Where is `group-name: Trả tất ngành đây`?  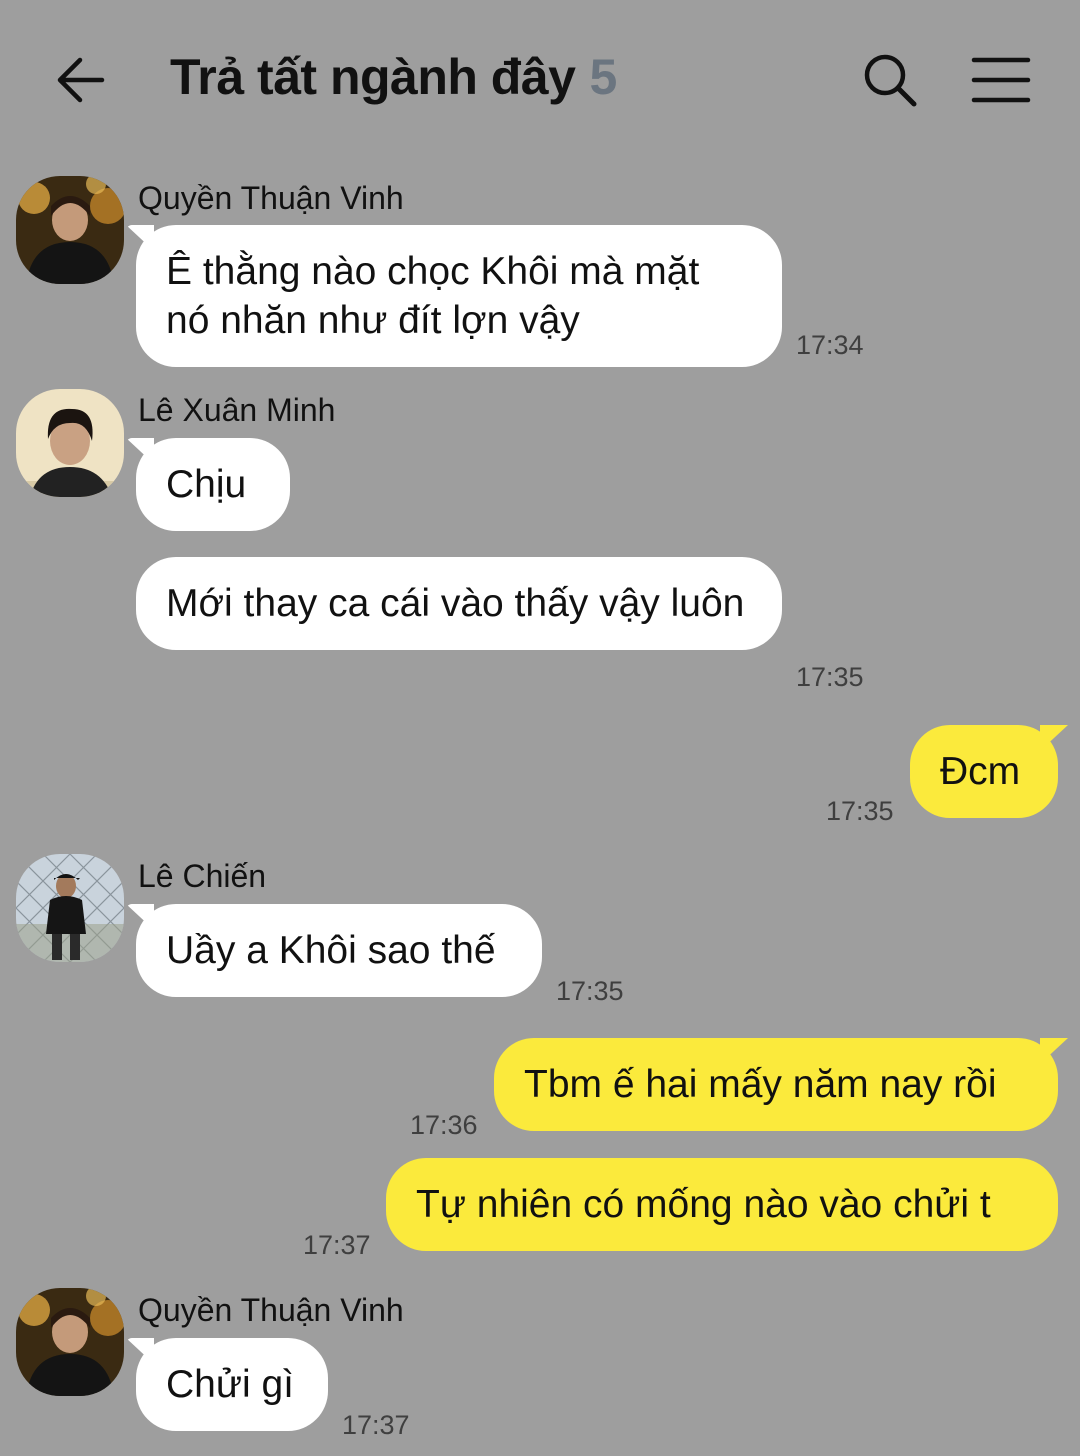
group-name: Trả tất ngành đây is located at coordinates (373, 77).